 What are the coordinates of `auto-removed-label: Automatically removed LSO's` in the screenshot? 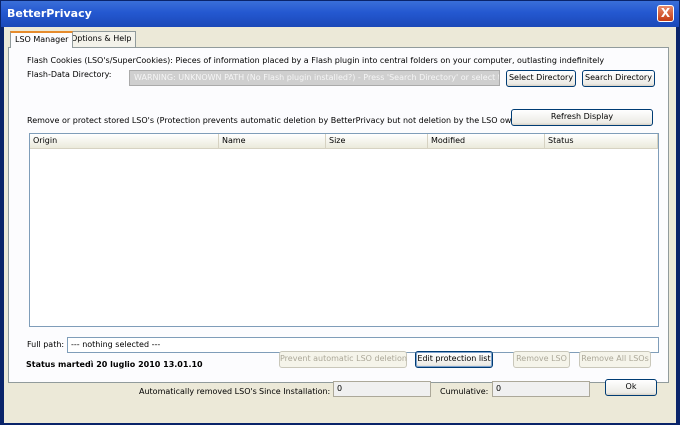 It's located at (198, 391).